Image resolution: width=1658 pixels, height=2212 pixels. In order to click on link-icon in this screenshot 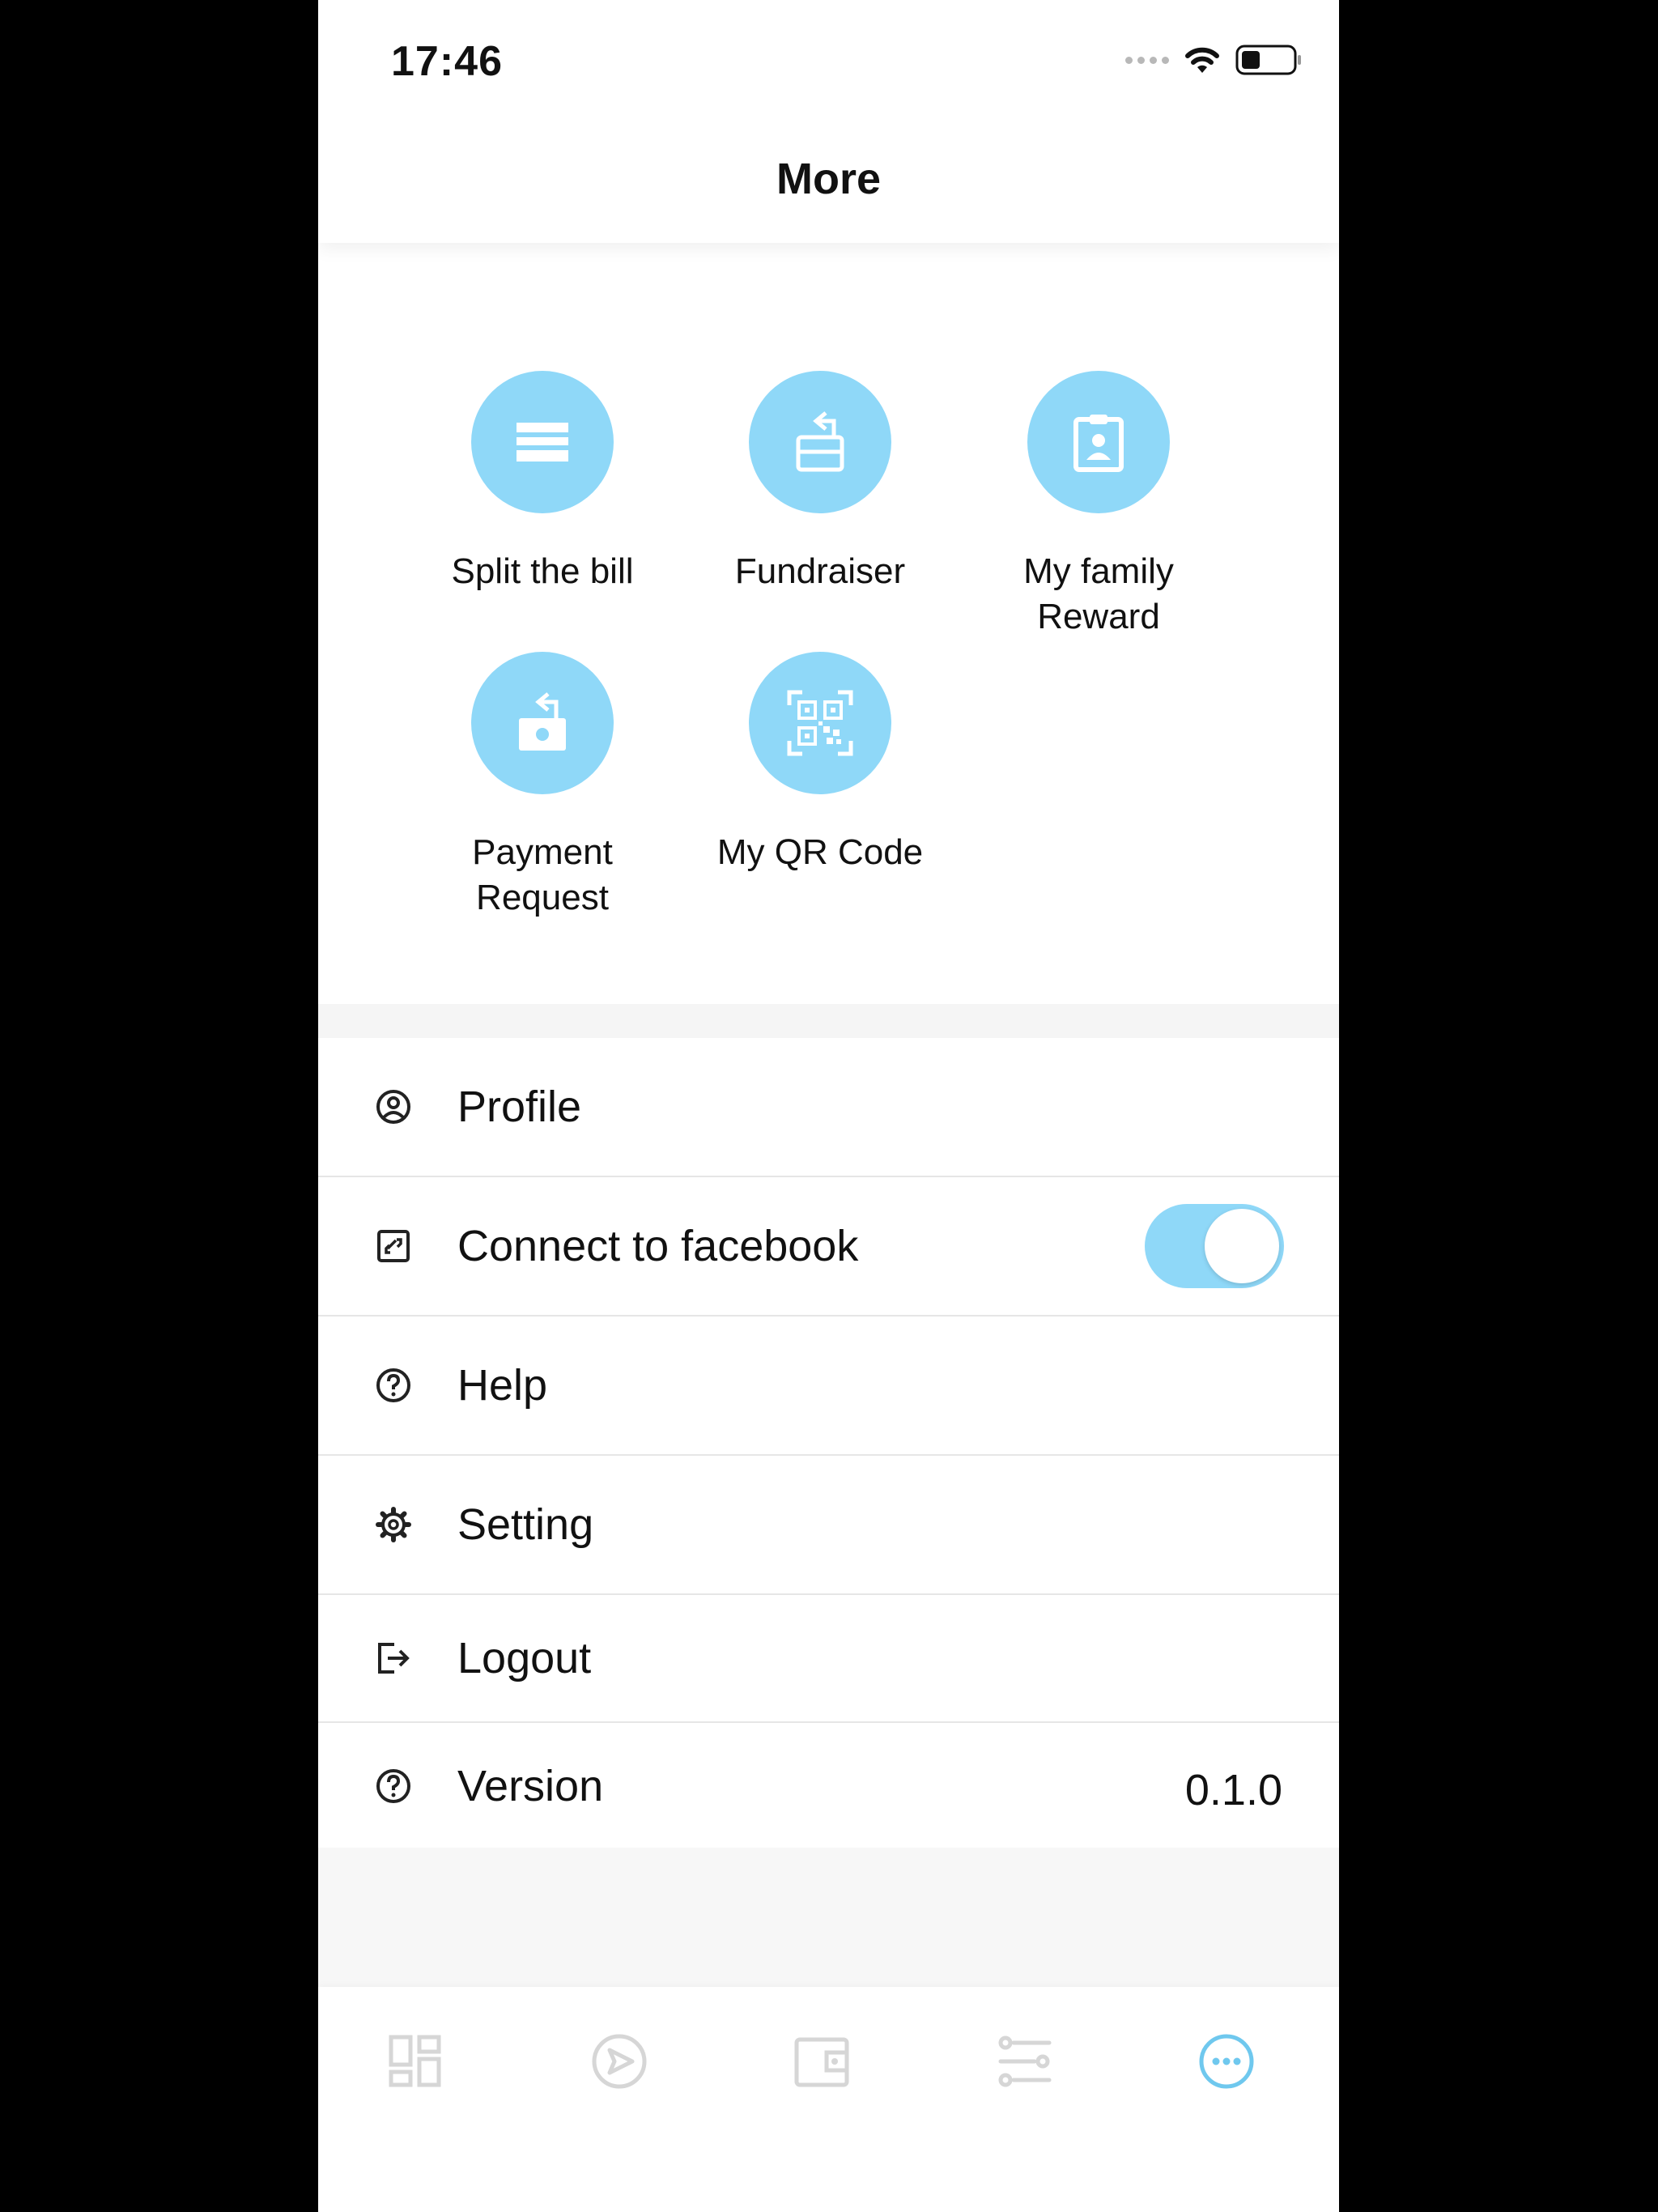, I will do `click(393, 1246)`.